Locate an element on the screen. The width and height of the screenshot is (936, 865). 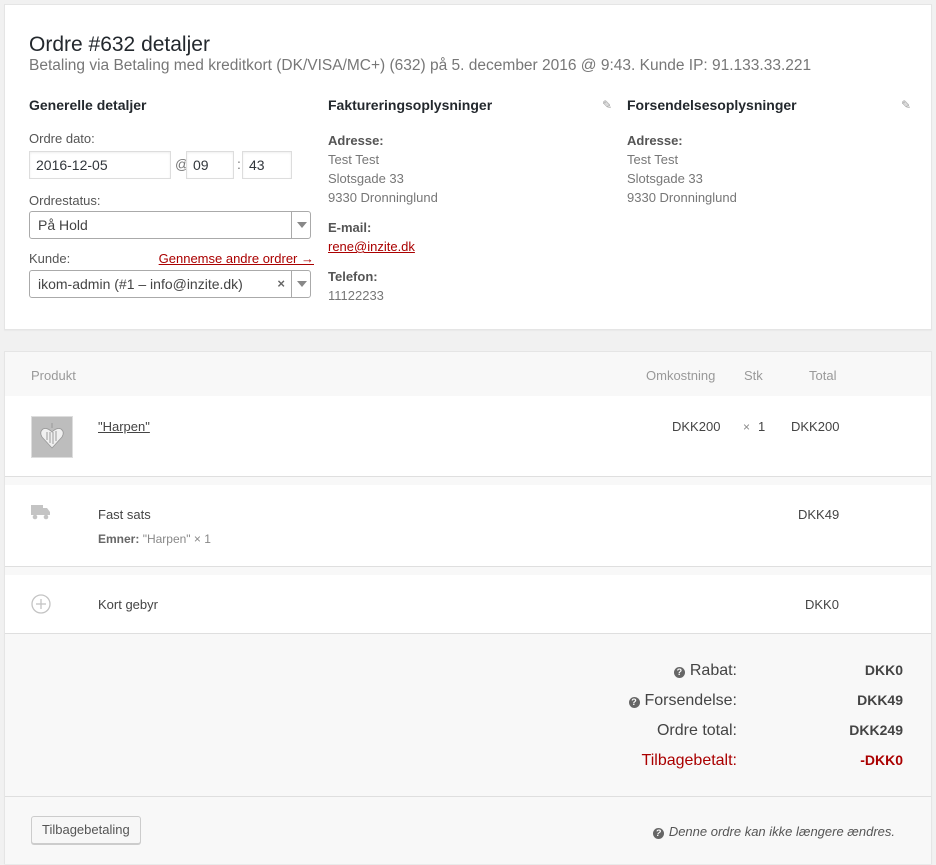
billing-heading: Faktureringsoplysninger is located at coordinates (410, 105).